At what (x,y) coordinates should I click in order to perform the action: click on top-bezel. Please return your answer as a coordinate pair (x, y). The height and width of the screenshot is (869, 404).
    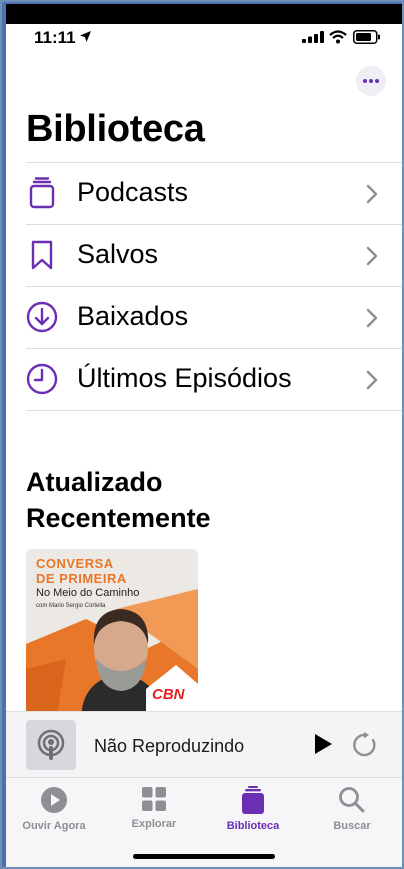
    Looking at the image, I should click on (204, 14).